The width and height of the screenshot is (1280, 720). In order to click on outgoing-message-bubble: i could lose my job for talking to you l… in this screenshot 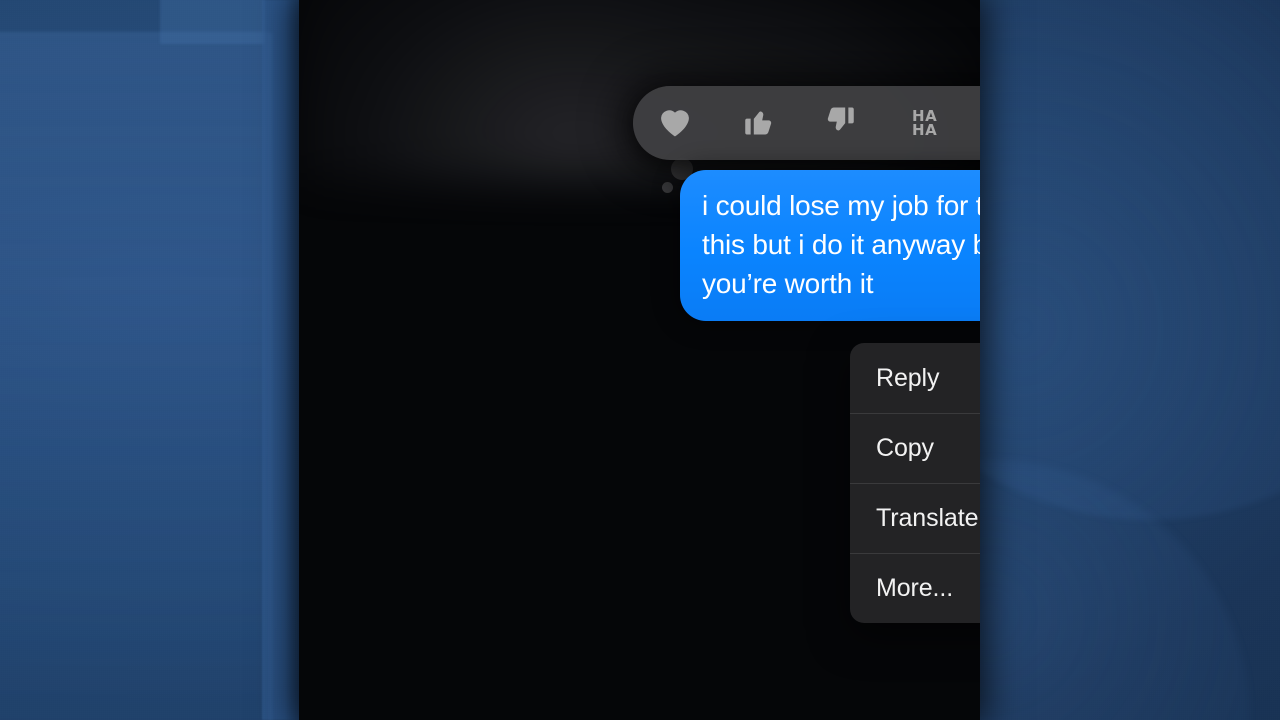, I will do `click(830, 245)`.